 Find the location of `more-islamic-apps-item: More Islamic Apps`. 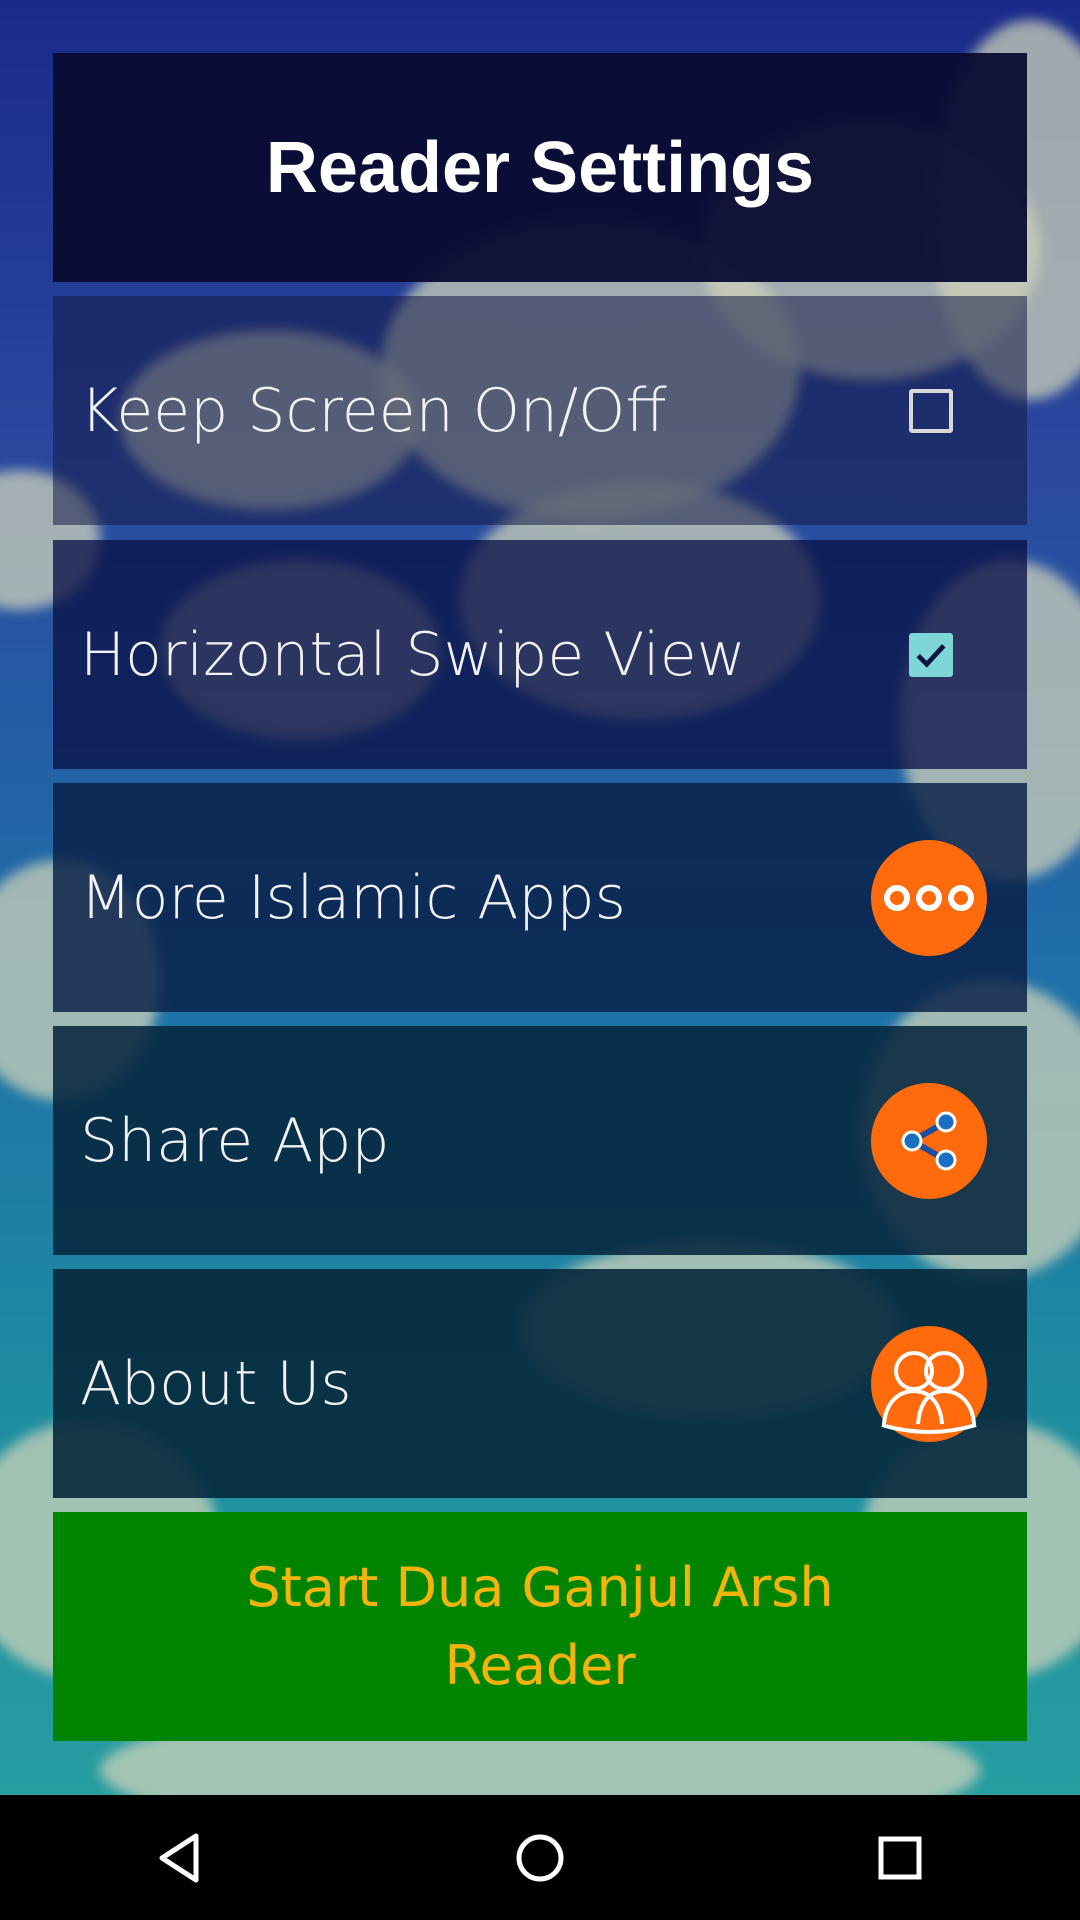

more-islamic-apps-item: More Islamic Apps is located at coordinates (540, 897).